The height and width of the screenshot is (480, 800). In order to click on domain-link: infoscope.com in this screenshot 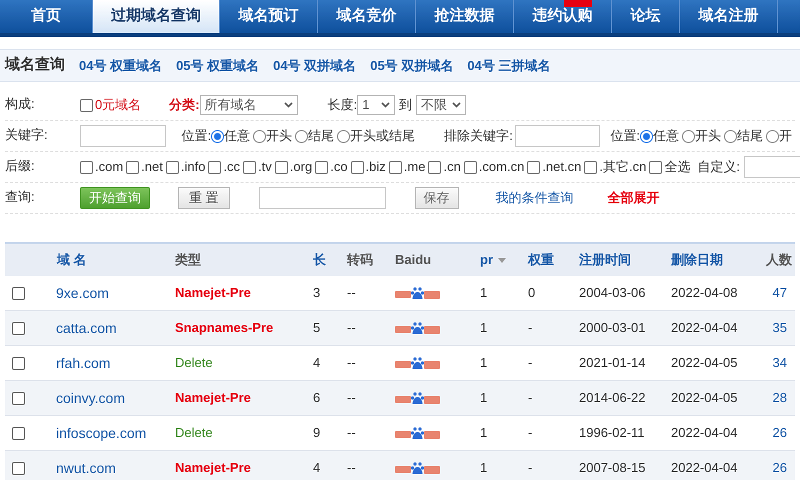, I will do `click(101, 432)`.